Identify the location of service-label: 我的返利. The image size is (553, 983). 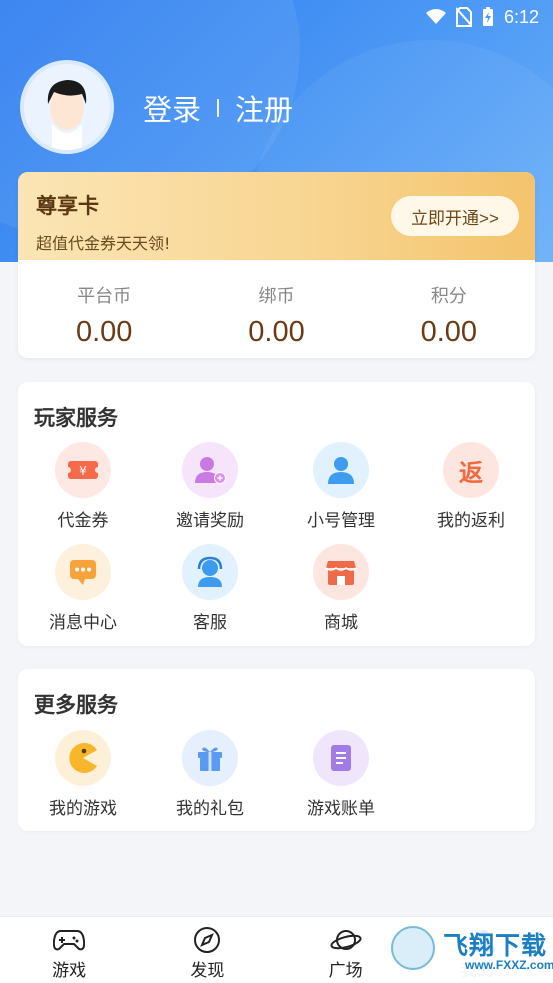
(471, 521).